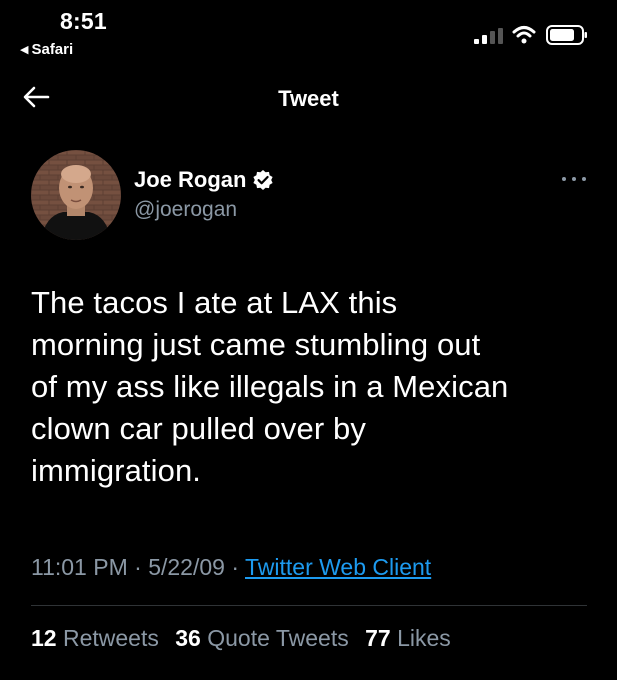  Describe the element at coordinates (52, 49) in the screenshot. I see `back-app-label: Safari` at that location.